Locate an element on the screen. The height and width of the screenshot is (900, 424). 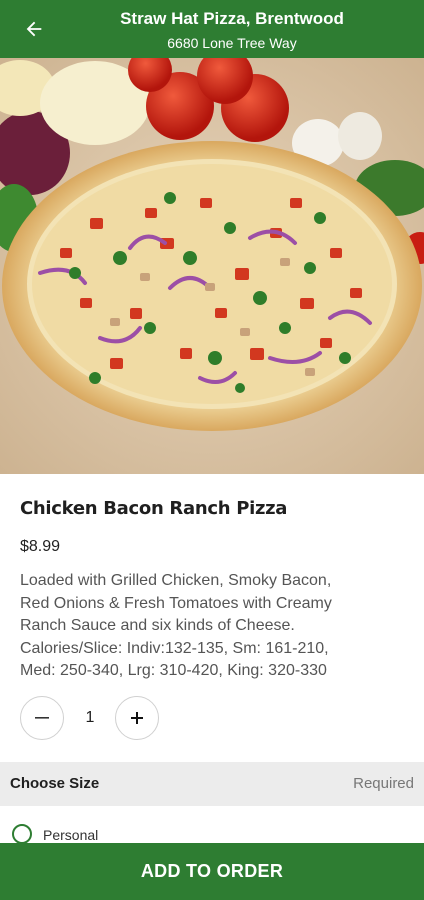
radio-button is located at coordinates (22, 834).